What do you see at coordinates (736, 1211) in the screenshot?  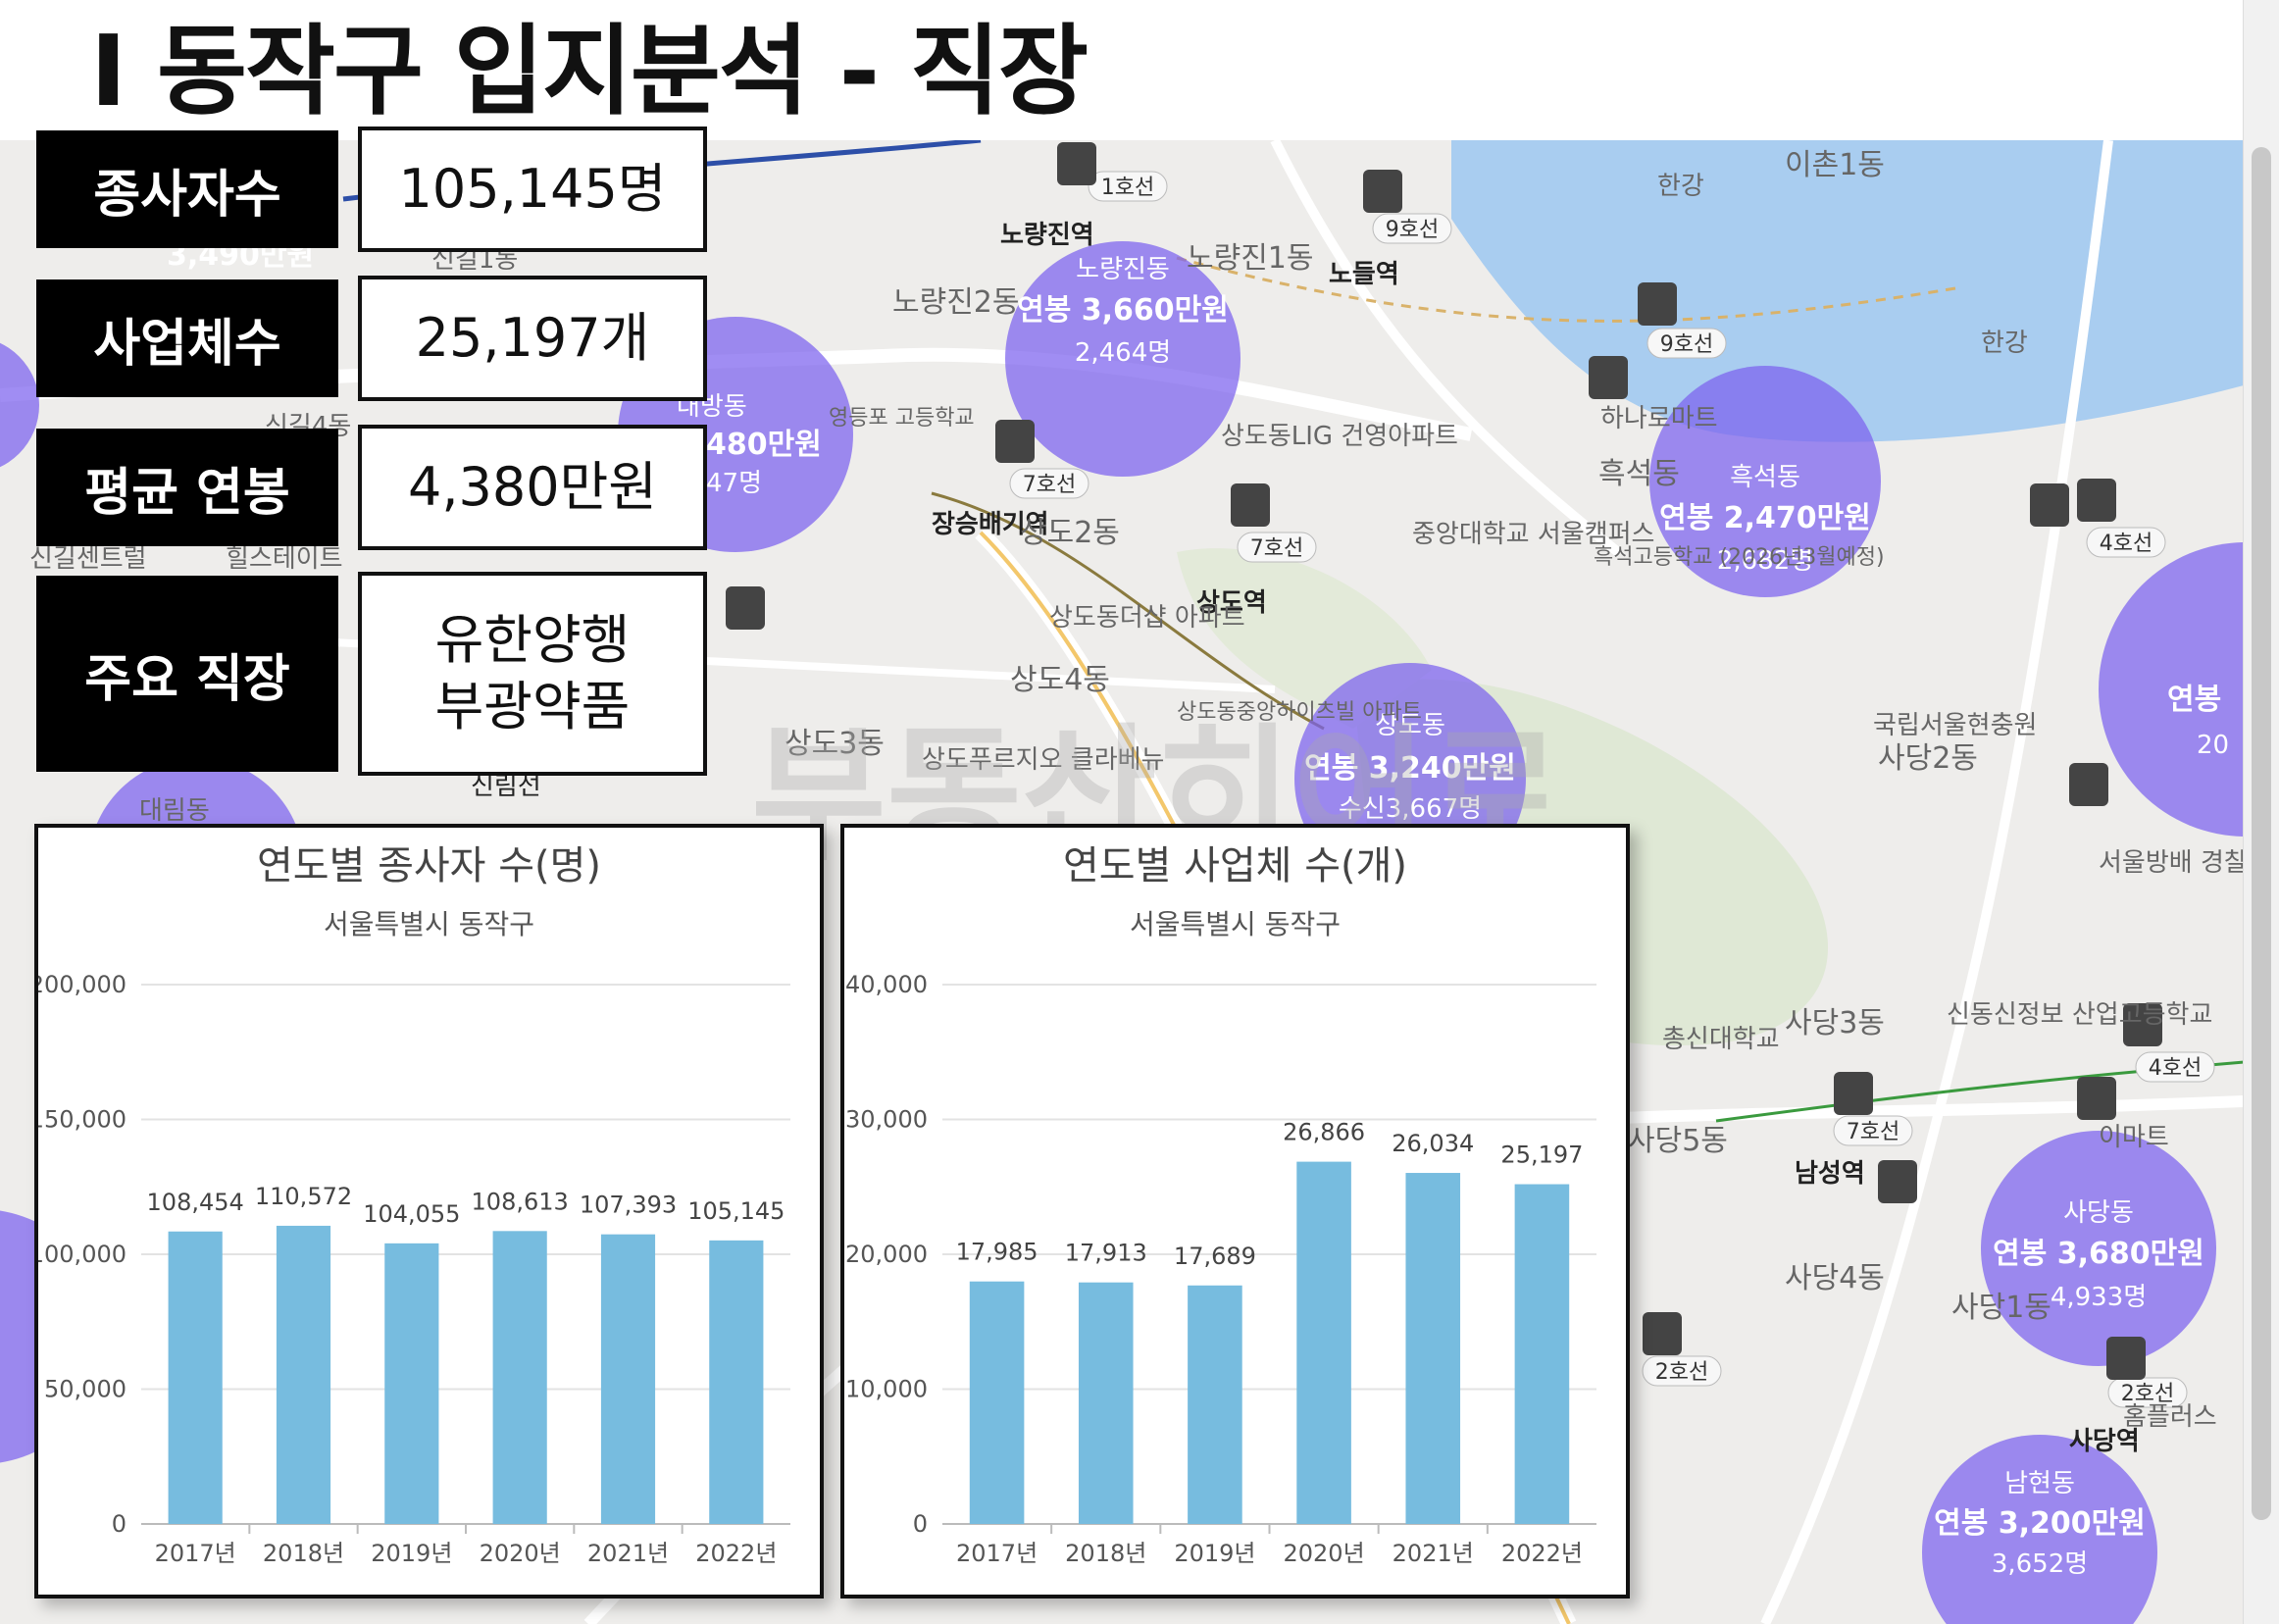 I see `data-label: 105,145` at bounding box center [736, 1211].